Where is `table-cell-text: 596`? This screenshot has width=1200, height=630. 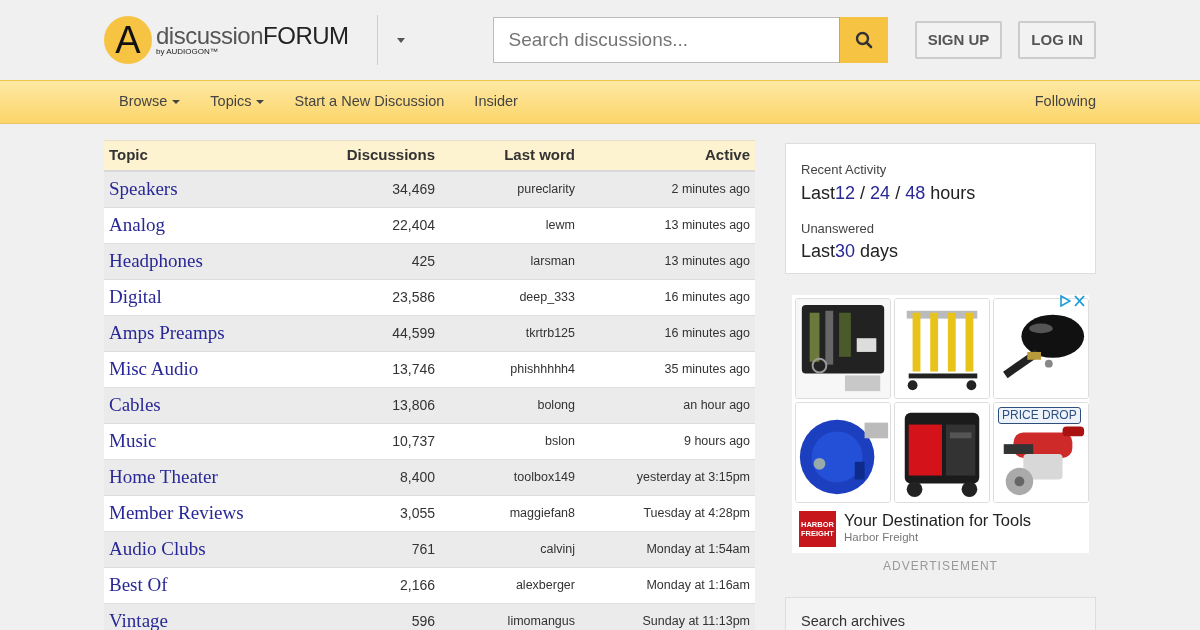
table-cell-text: 596 is located at coordinates (423, 621).